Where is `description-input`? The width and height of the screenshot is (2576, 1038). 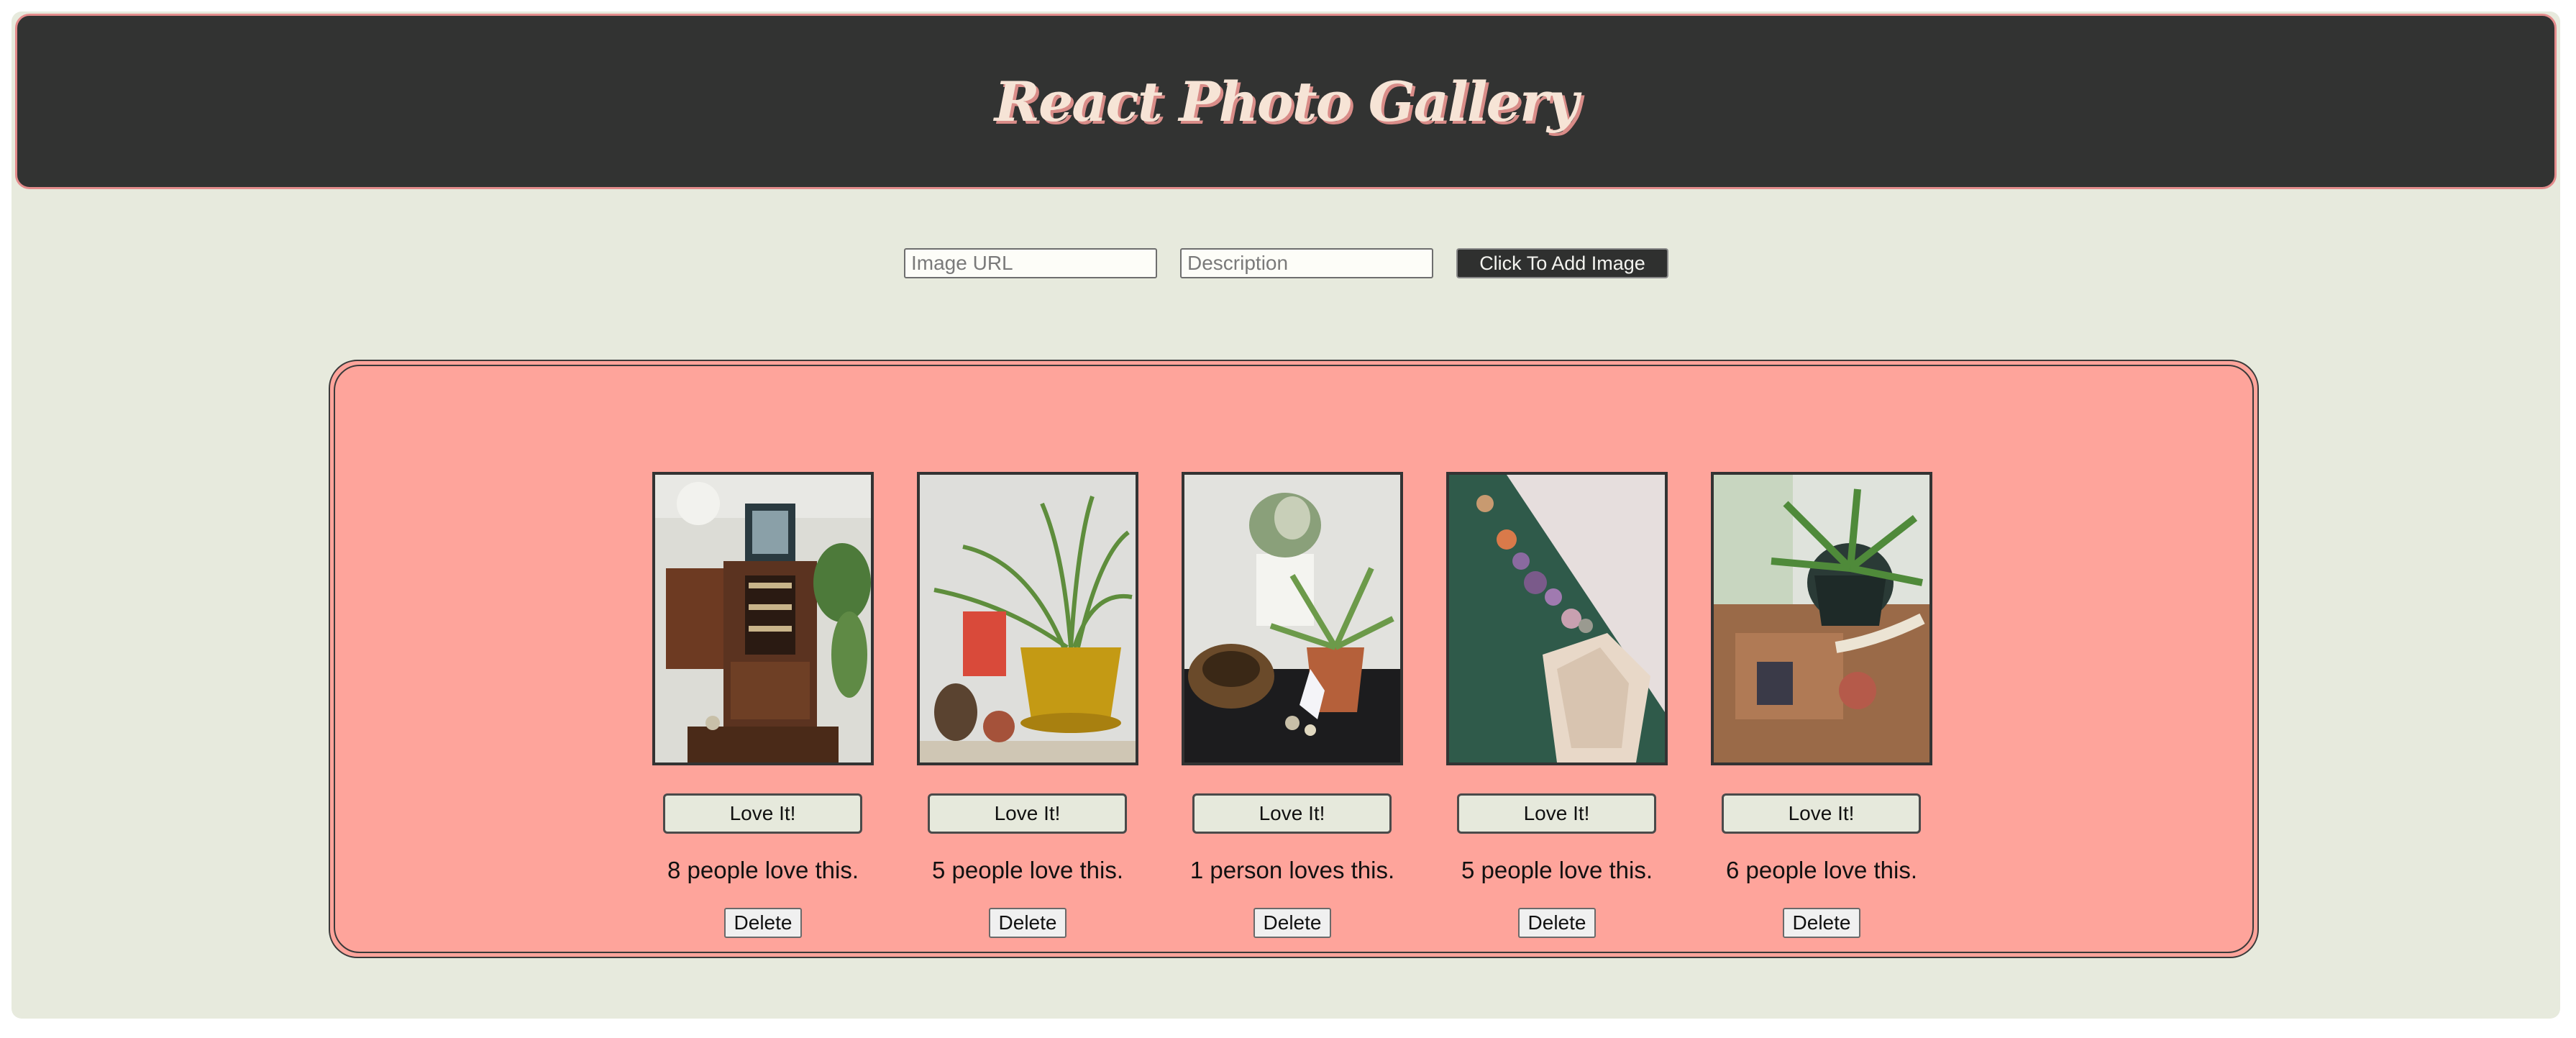
description-input is located at coordinates (1306, 263).